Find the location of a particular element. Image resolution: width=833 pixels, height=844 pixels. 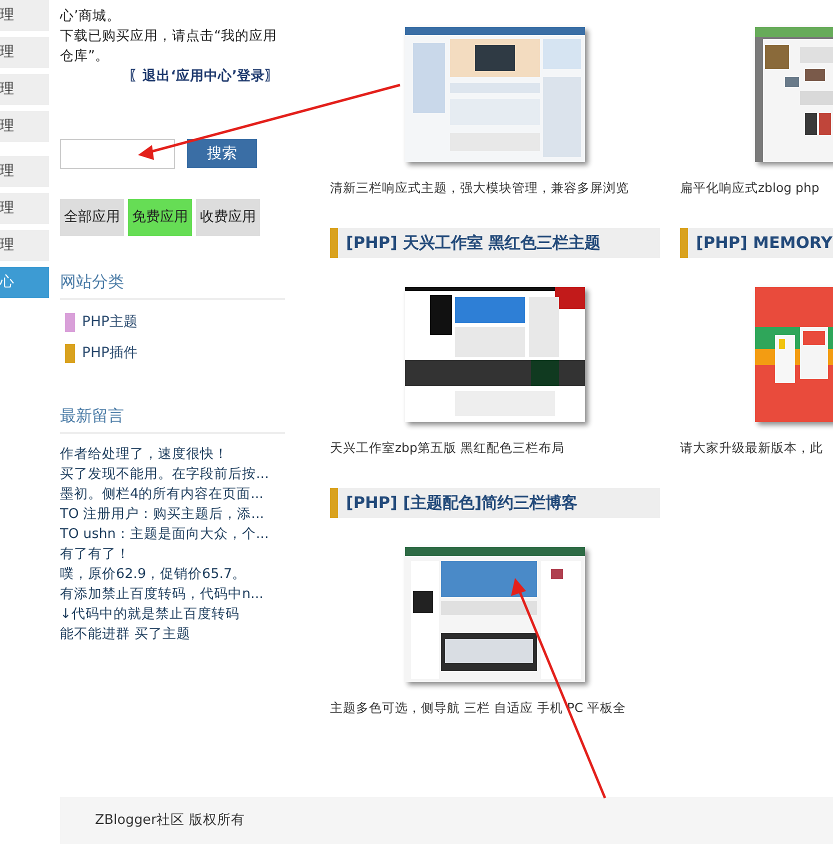

logout-link: 〖退出‘应用中心’登录〗 is located at coordinates (169, 76).